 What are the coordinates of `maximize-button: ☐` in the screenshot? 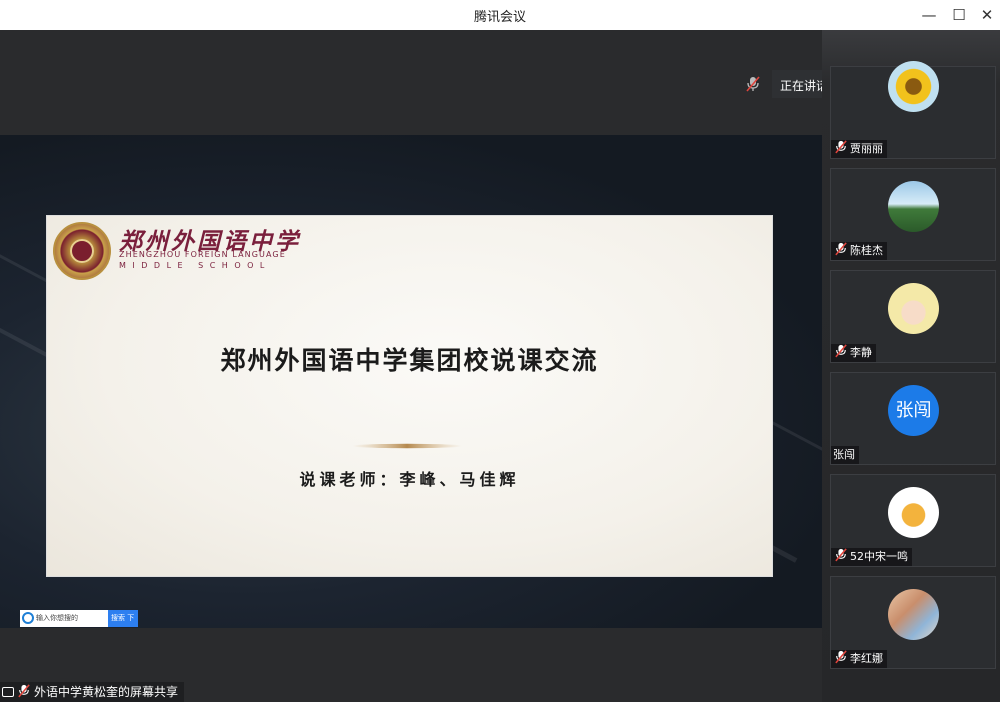 It's located at (959, 15).